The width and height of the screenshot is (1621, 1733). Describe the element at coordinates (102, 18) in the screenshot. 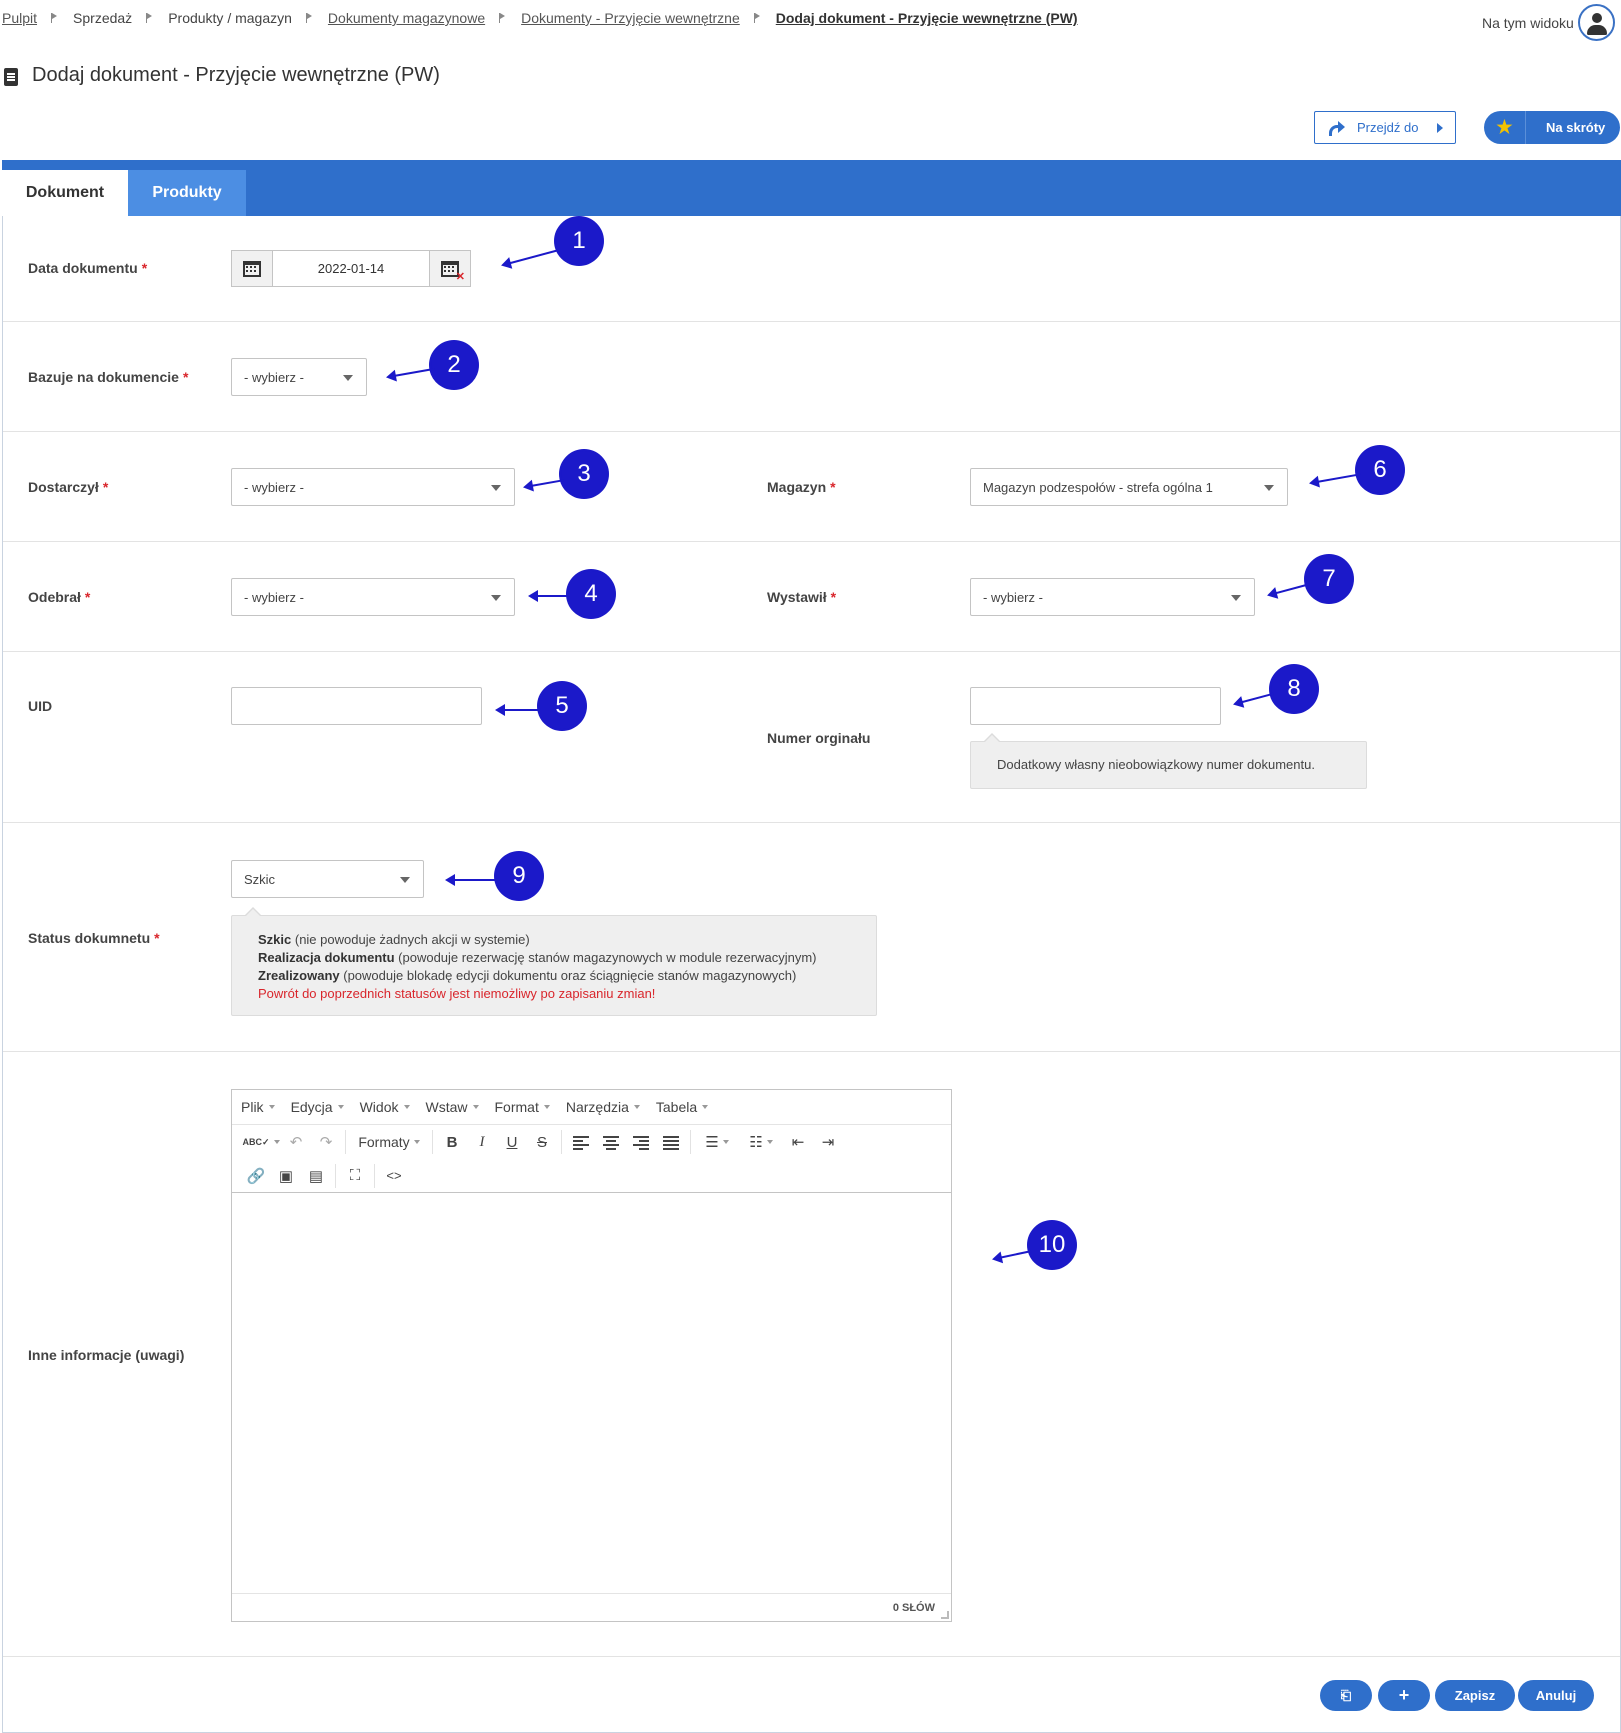

I see `breadcrumb-sprzedaz: Sprzedaż` at that location.